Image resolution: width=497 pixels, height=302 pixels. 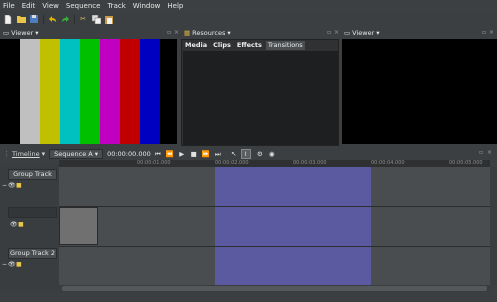 What do you see at coordinates (206, 154) in the screenshot?
I see `fast-forward-icon: ⏩` at bounding box center [206, 154].